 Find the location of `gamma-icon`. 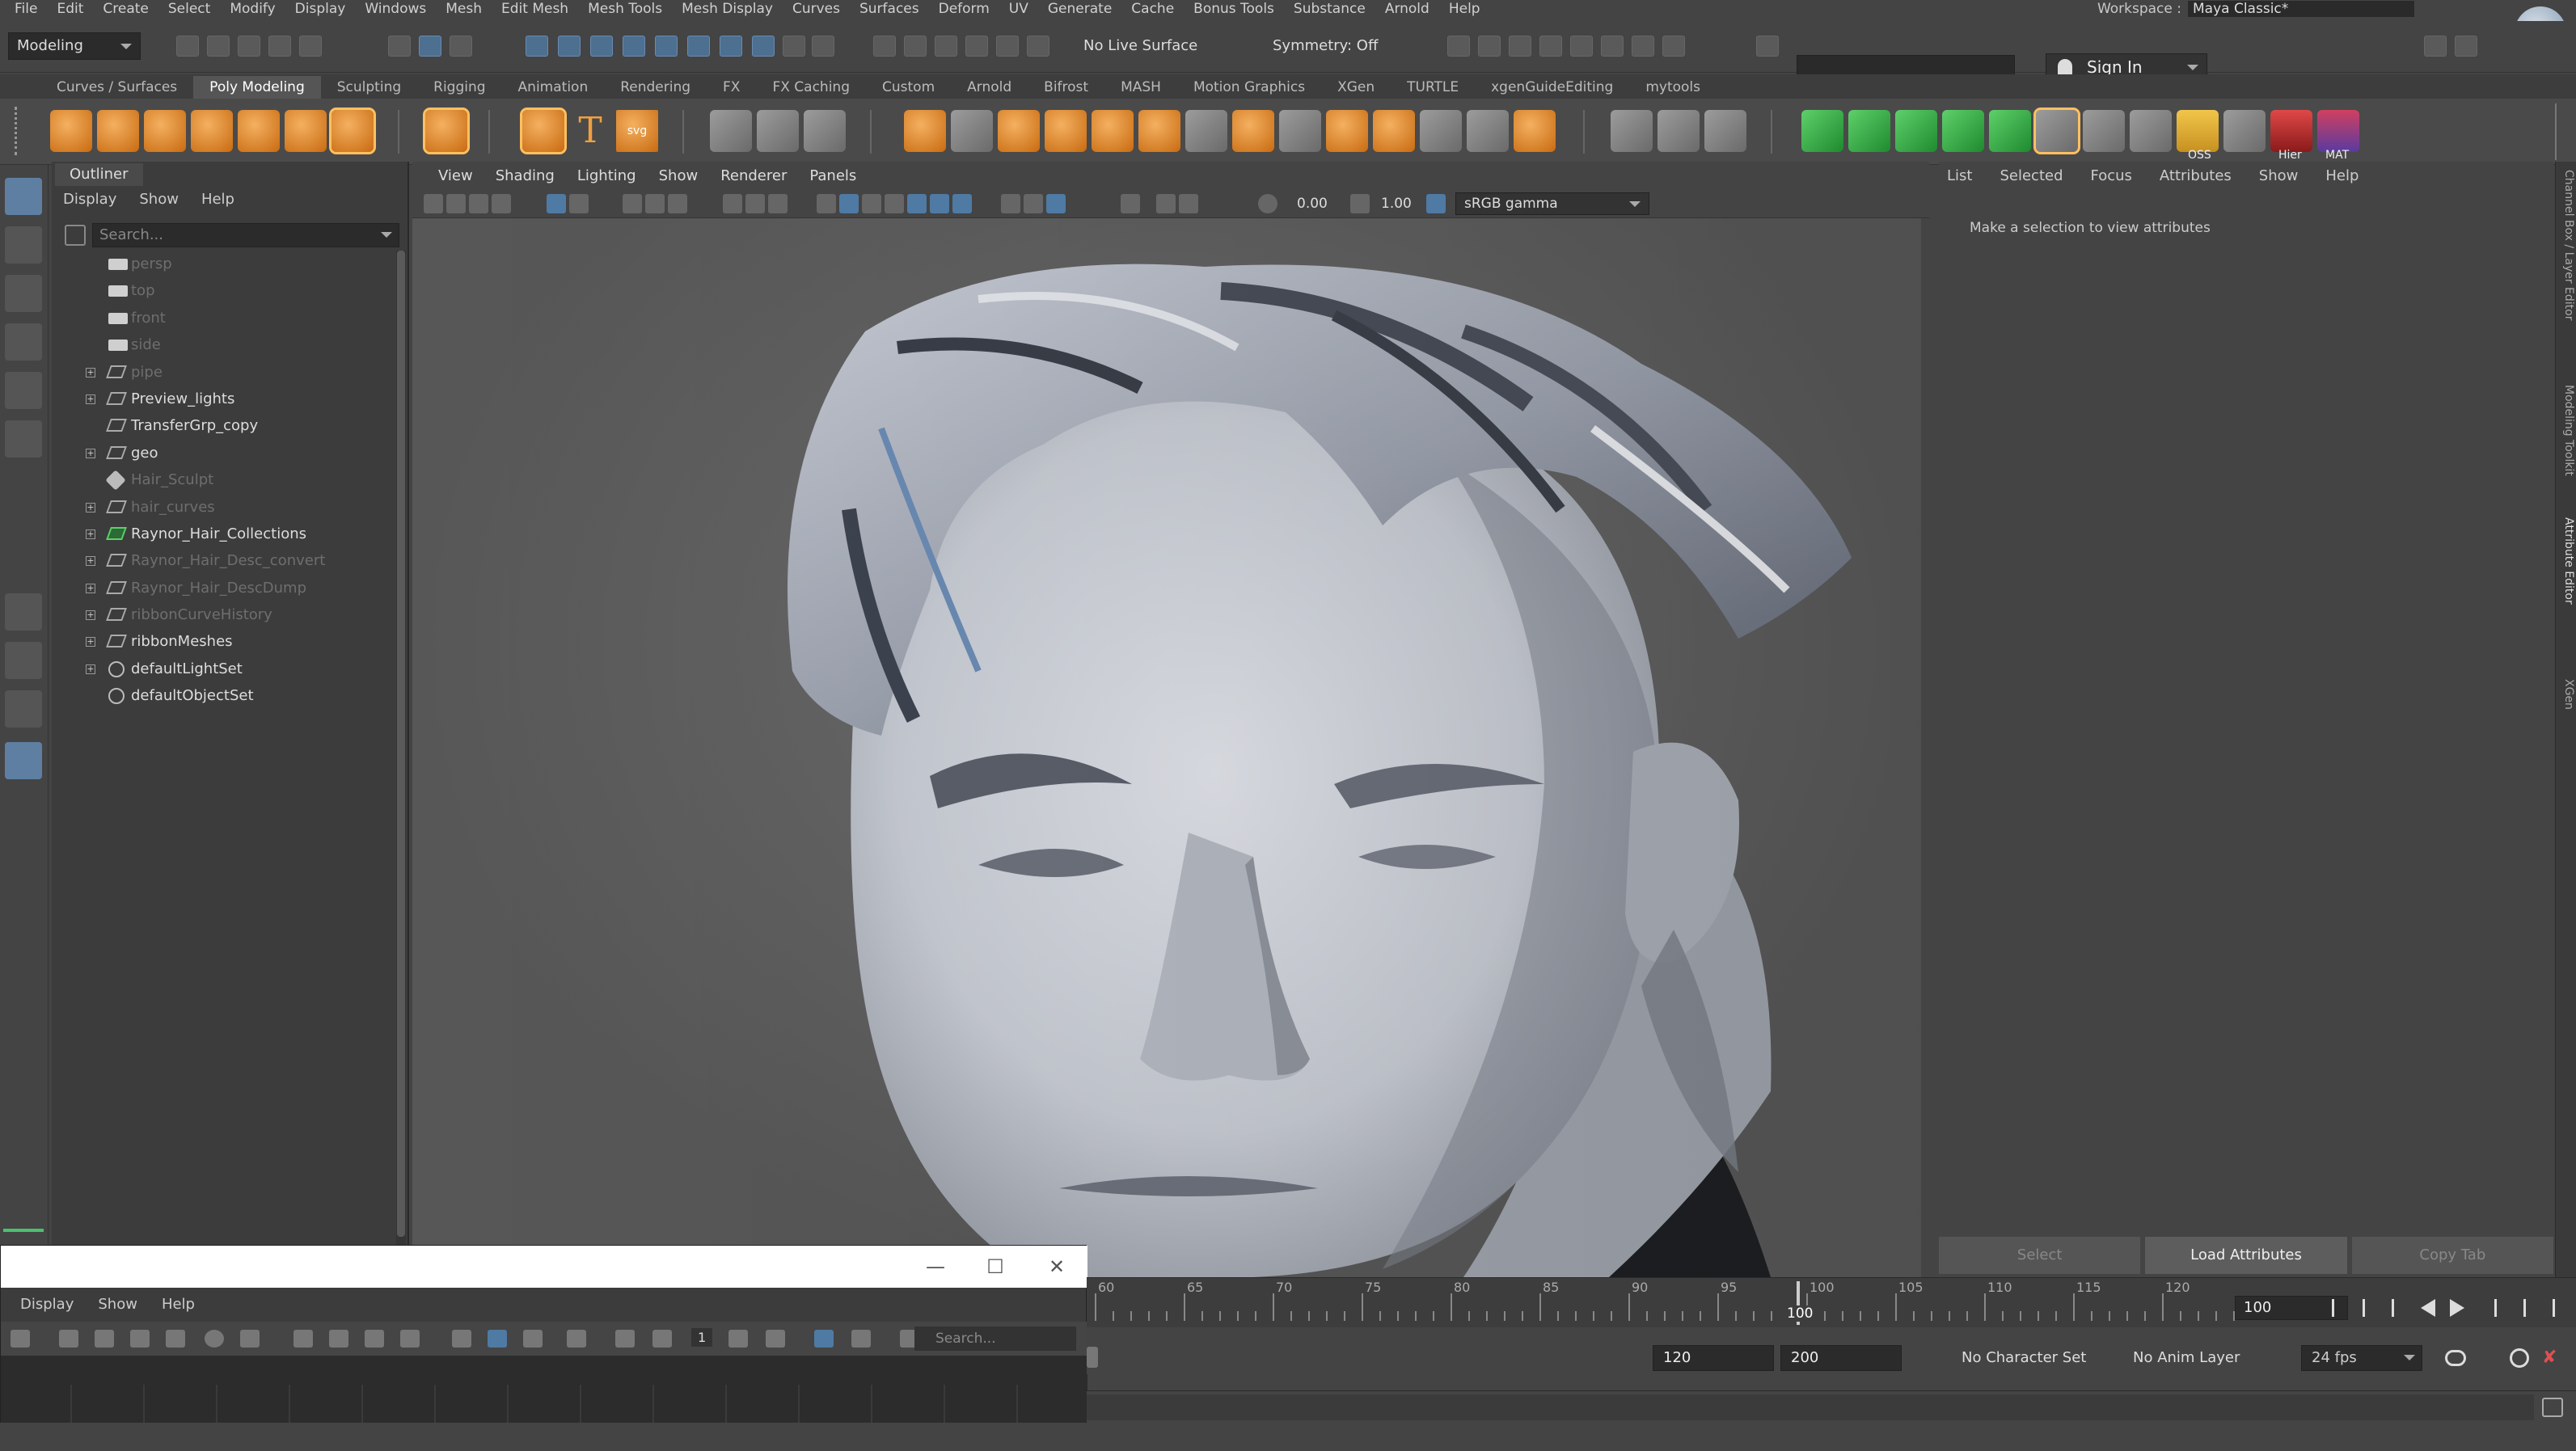

gamma-icon is located at coordinates (1360, 203).